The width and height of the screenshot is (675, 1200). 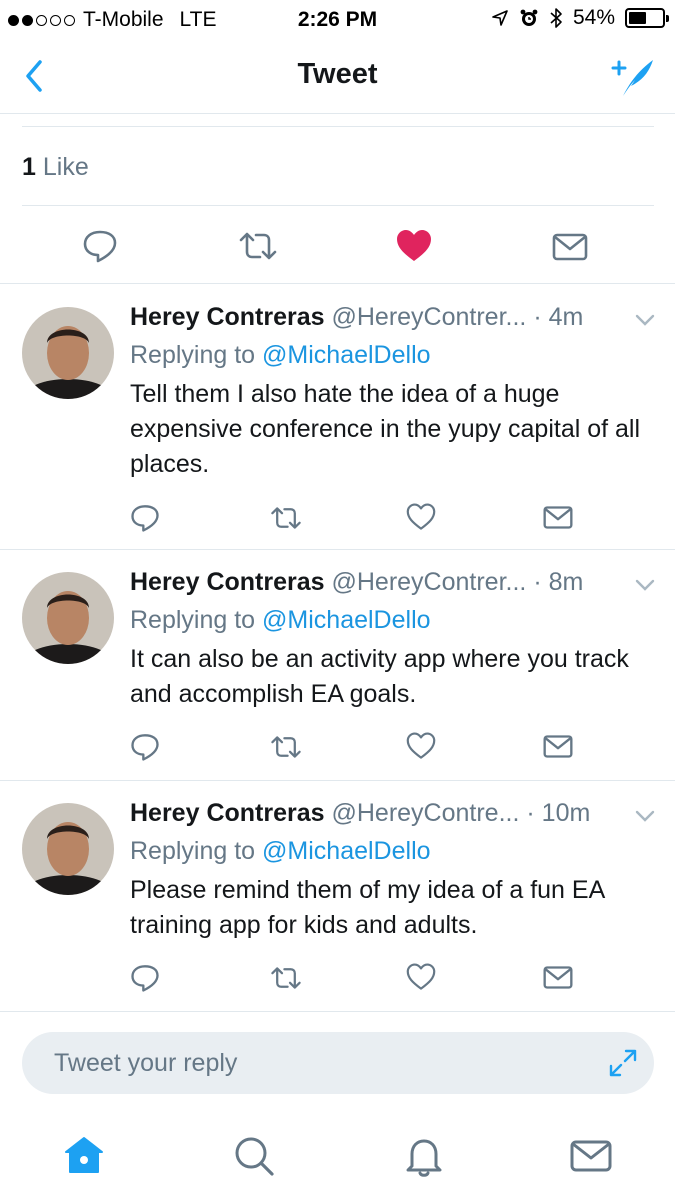 What do you see at coordinates (338, 166) in the screenshot?
I see `likes-summary: 1 Like` at bounding box center [338, 166].